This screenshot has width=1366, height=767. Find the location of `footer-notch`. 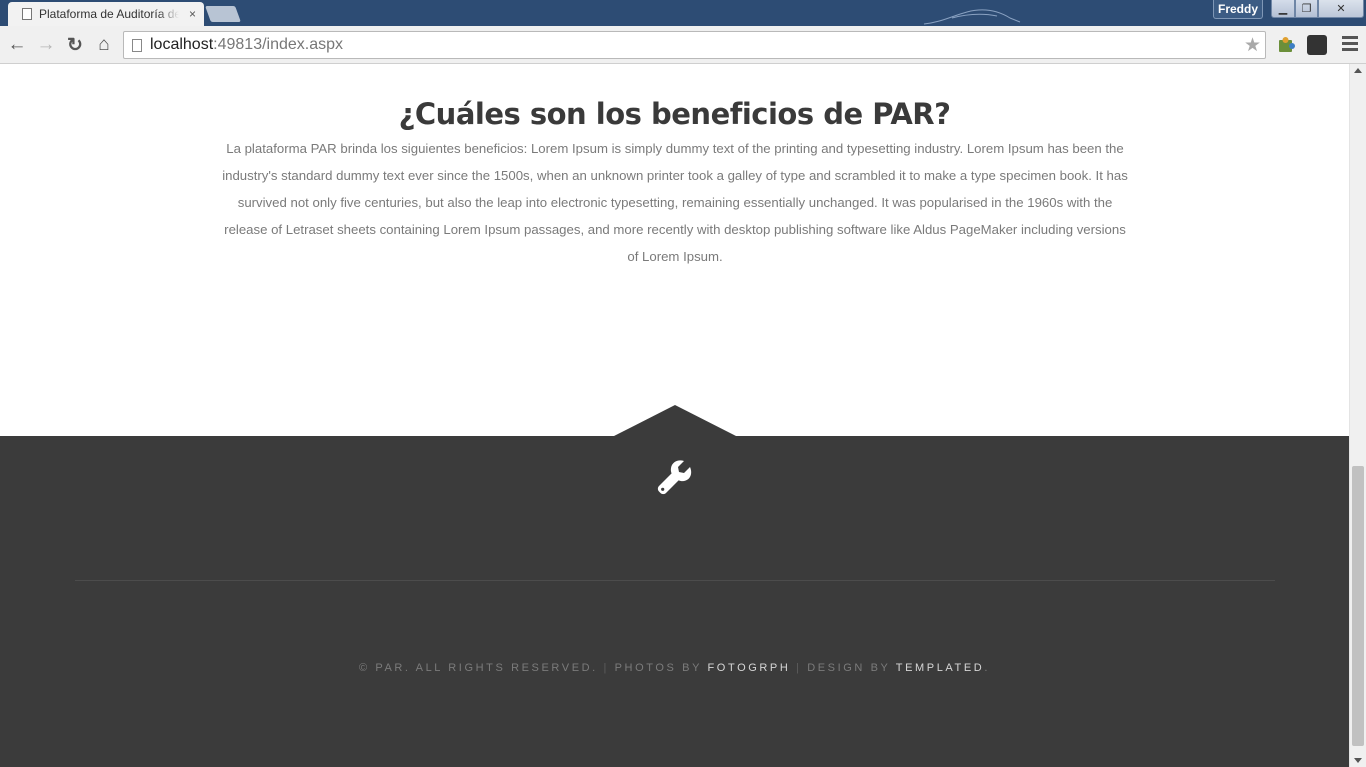

footer-notch is located at coordinates (675, 420).